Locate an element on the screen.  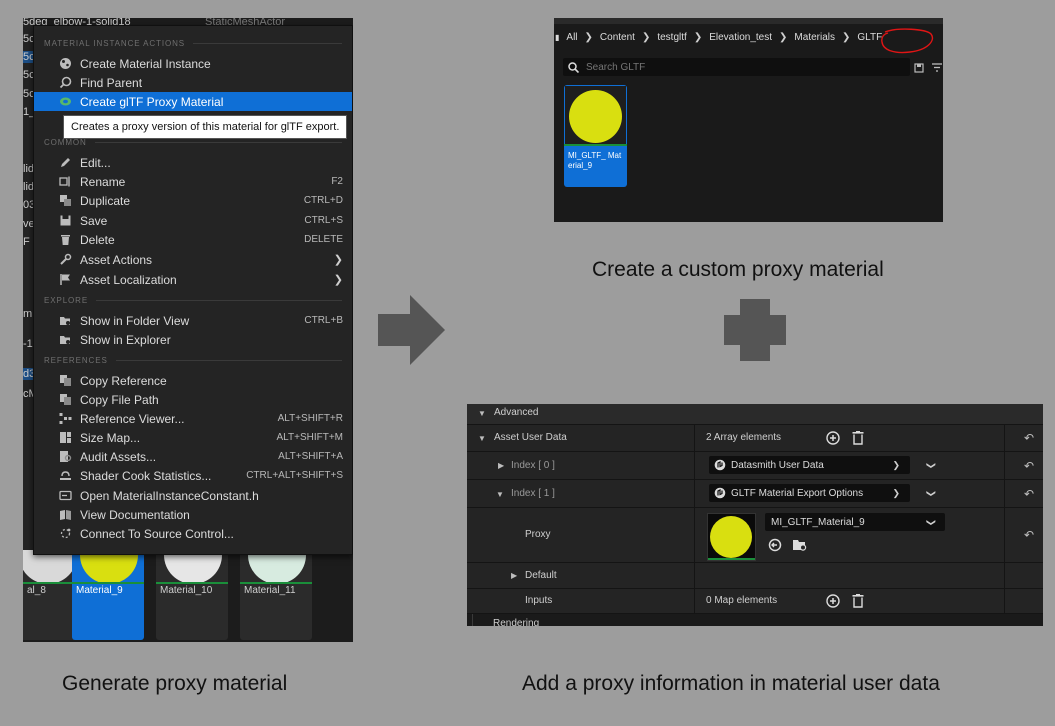
browse-asset-icon is located at coordinates (800, 546).